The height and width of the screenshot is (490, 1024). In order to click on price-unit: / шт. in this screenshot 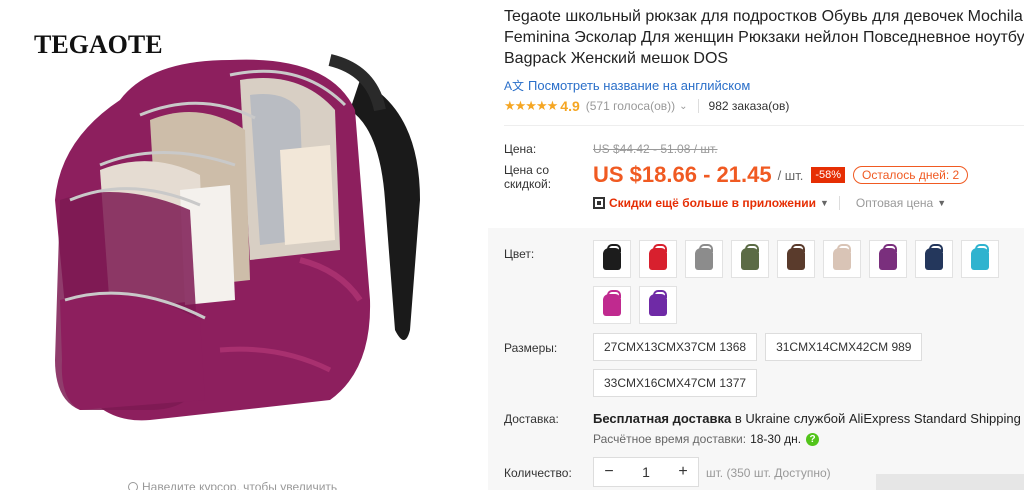, I will do `click(790, 175)`.